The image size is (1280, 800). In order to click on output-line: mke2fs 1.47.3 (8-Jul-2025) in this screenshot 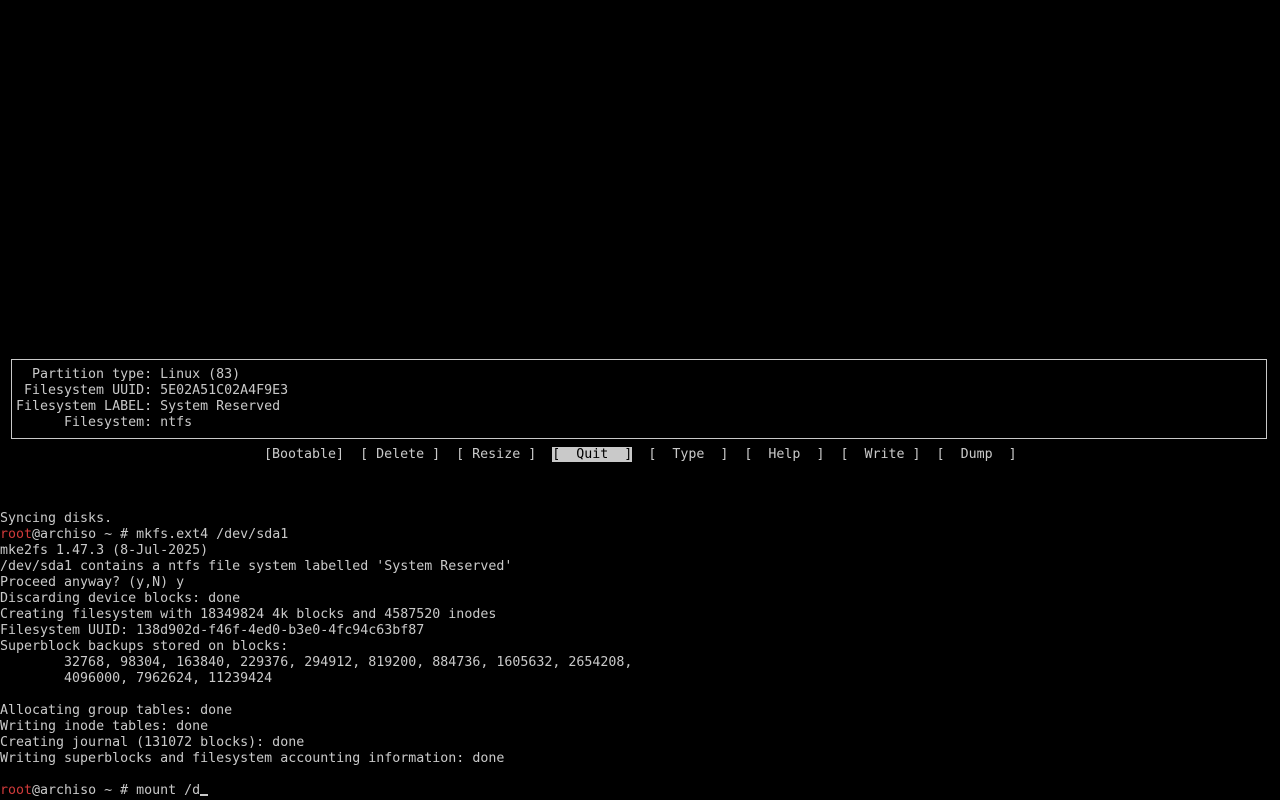, I will do `click(104, 550)`.